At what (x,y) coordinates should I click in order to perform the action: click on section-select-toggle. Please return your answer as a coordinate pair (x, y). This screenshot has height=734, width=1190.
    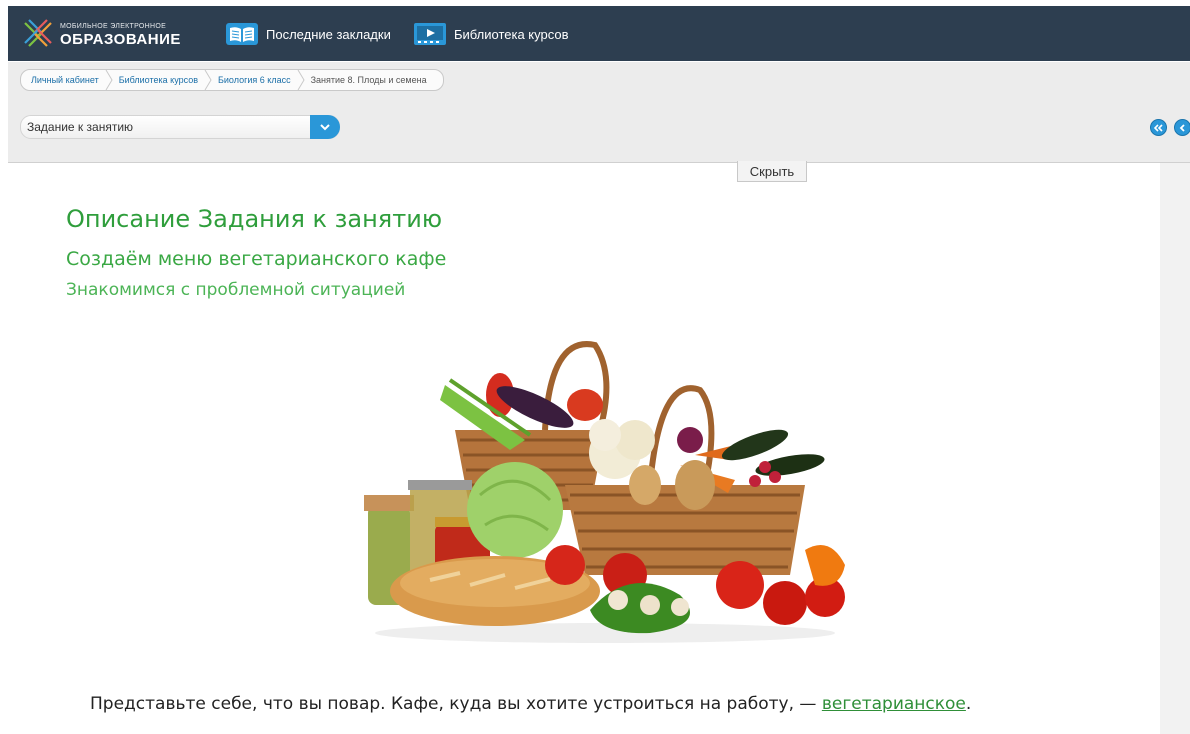
    Looking at the image, I should click on (325, 127).